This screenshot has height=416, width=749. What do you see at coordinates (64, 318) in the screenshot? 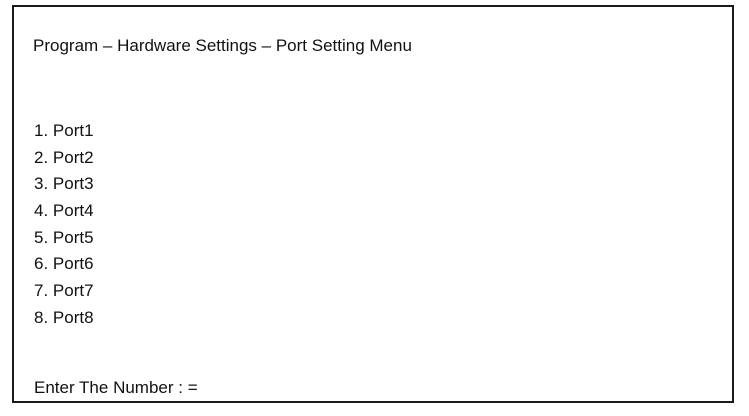
I see `menu-item-port8: 8. Port8` at bounding box center [64, 318].